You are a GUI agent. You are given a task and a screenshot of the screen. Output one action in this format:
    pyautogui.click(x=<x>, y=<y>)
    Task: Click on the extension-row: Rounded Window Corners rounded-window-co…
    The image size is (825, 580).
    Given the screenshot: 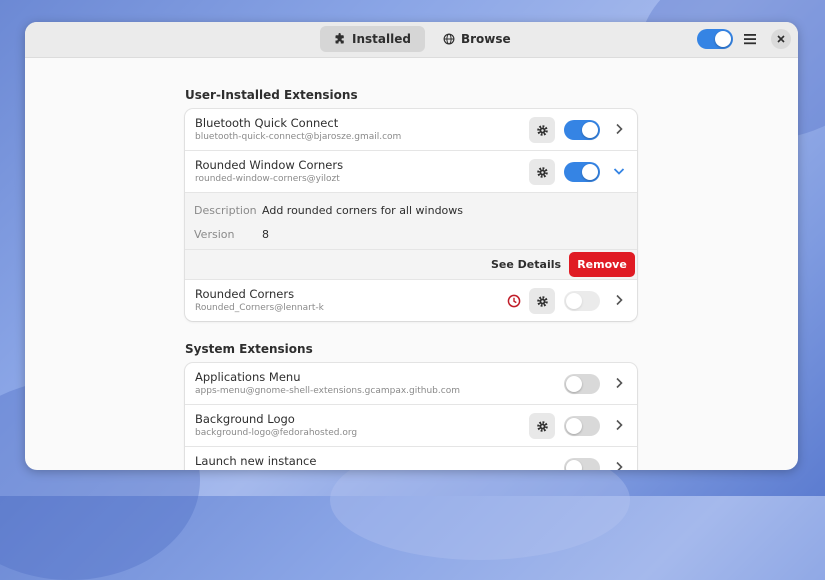 What is the action you would take?
    pyautogui.click(x=411, y=172)
    